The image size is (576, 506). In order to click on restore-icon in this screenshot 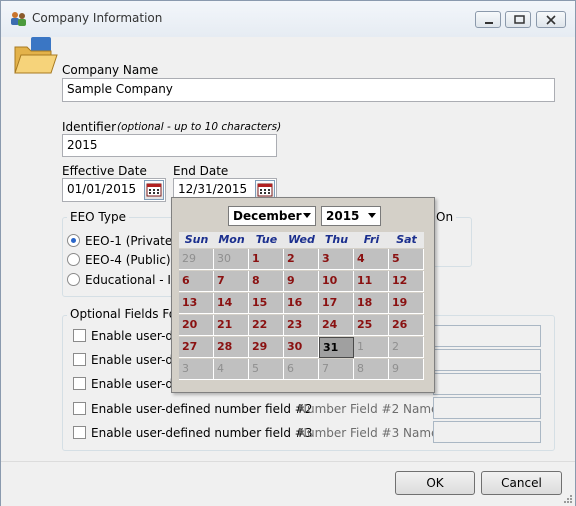, I will do `click(519, 19)`.